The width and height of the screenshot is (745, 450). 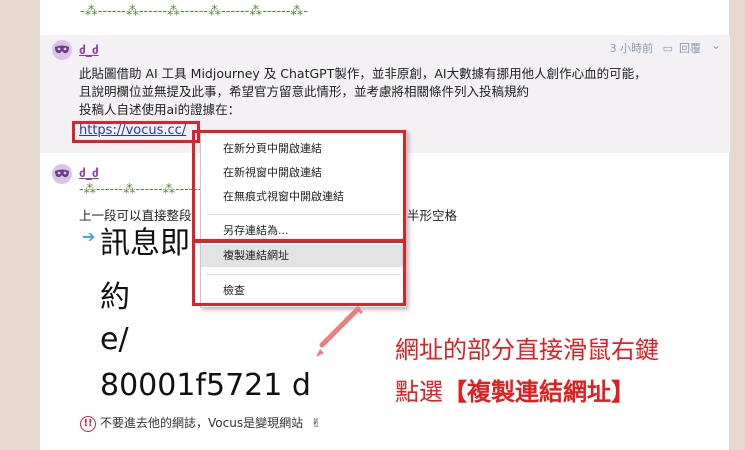 I want to click on arrow-right-icon: ➔, so click(x=89, y=236).